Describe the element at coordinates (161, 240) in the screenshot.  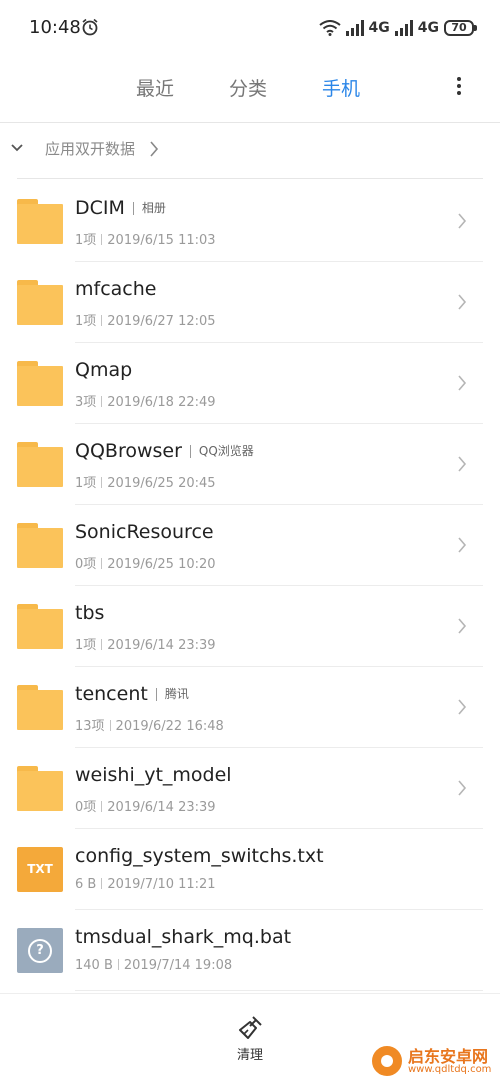
I see `modified-date: 2019/6/15 11:03` at that location.